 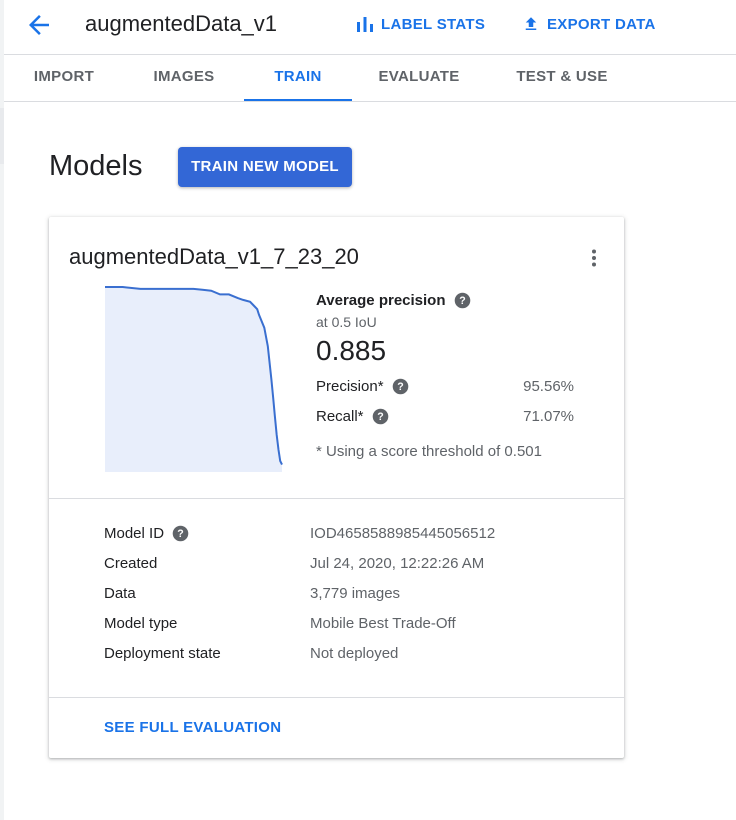 I want to click on see-full-evaluation-link: SEE FULL EVALUATION, so click(x=192, y=727).